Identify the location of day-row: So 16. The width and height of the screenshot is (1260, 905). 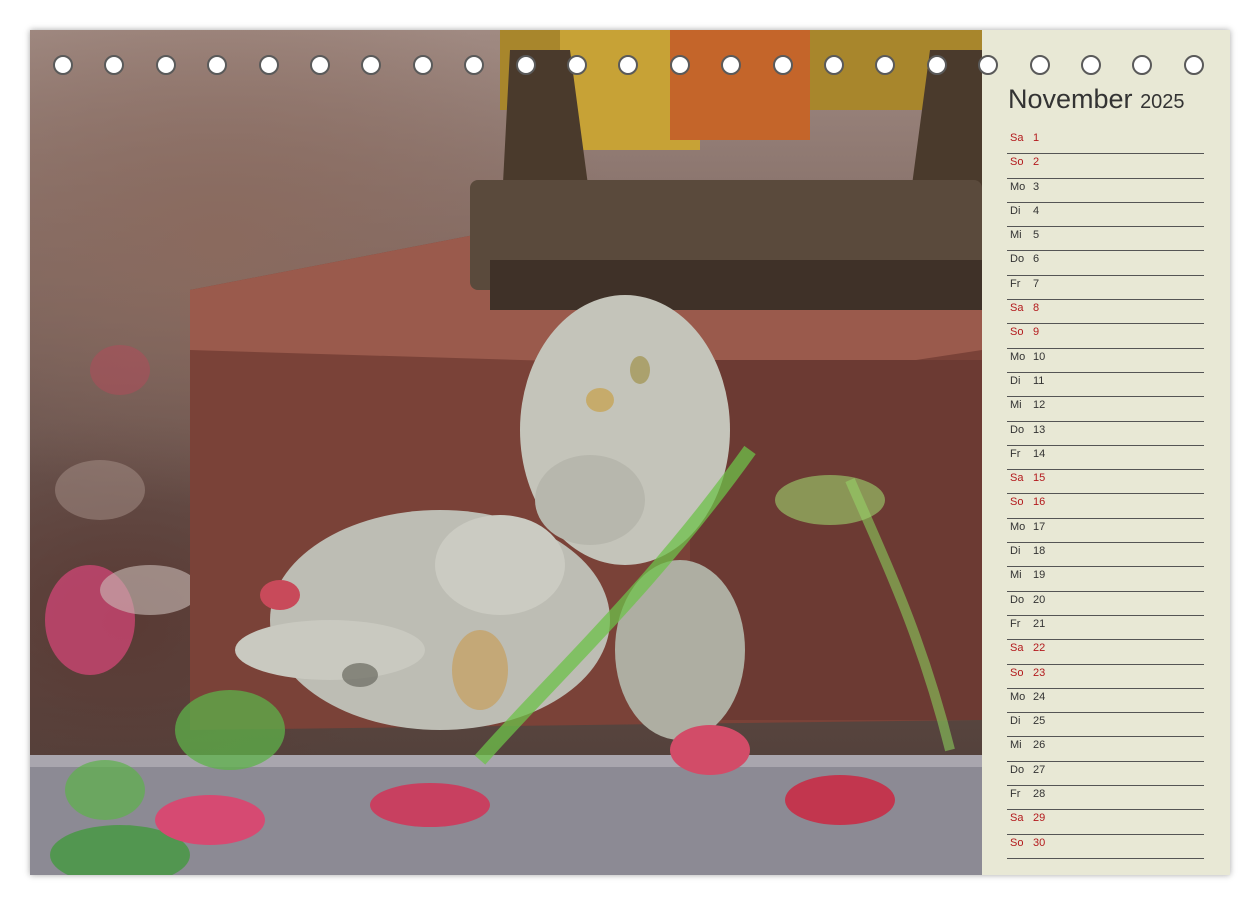
(1105, 507).